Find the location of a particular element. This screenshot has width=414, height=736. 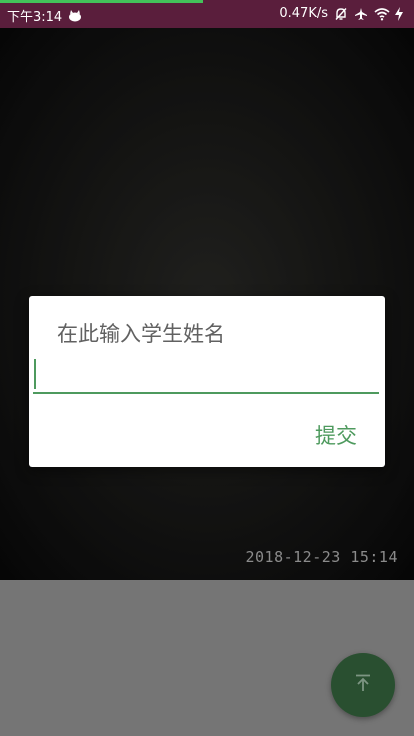

status-left: 下午3:14 is located at coordinates (44, 15).